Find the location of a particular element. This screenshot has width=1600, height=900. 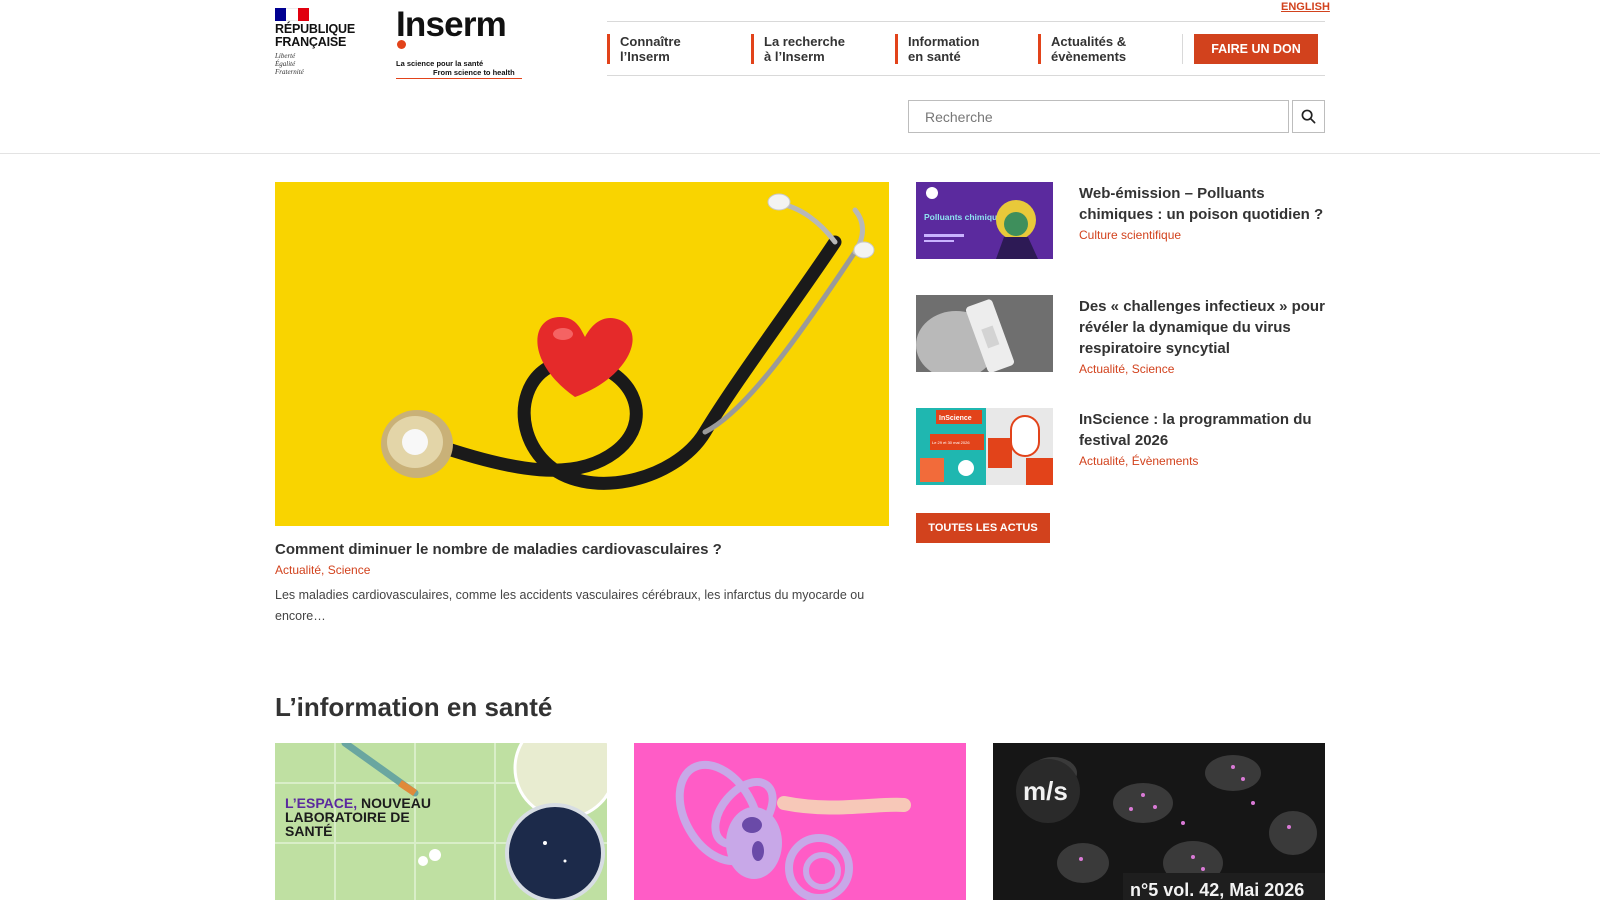

inserm-tagline-en: From science to health is located at coordinates (474, 72).